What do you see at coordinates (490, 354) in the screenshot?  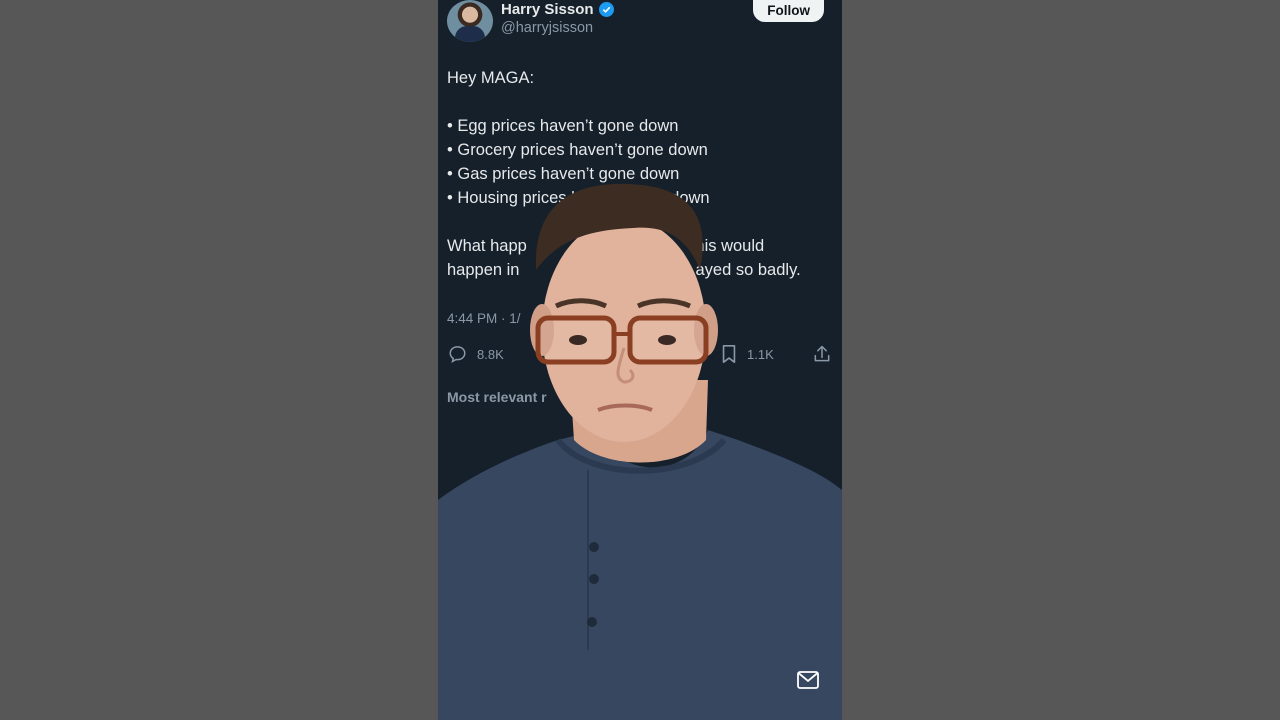 I see `reply-count: 8.8K` at bounding box center [490, 354].